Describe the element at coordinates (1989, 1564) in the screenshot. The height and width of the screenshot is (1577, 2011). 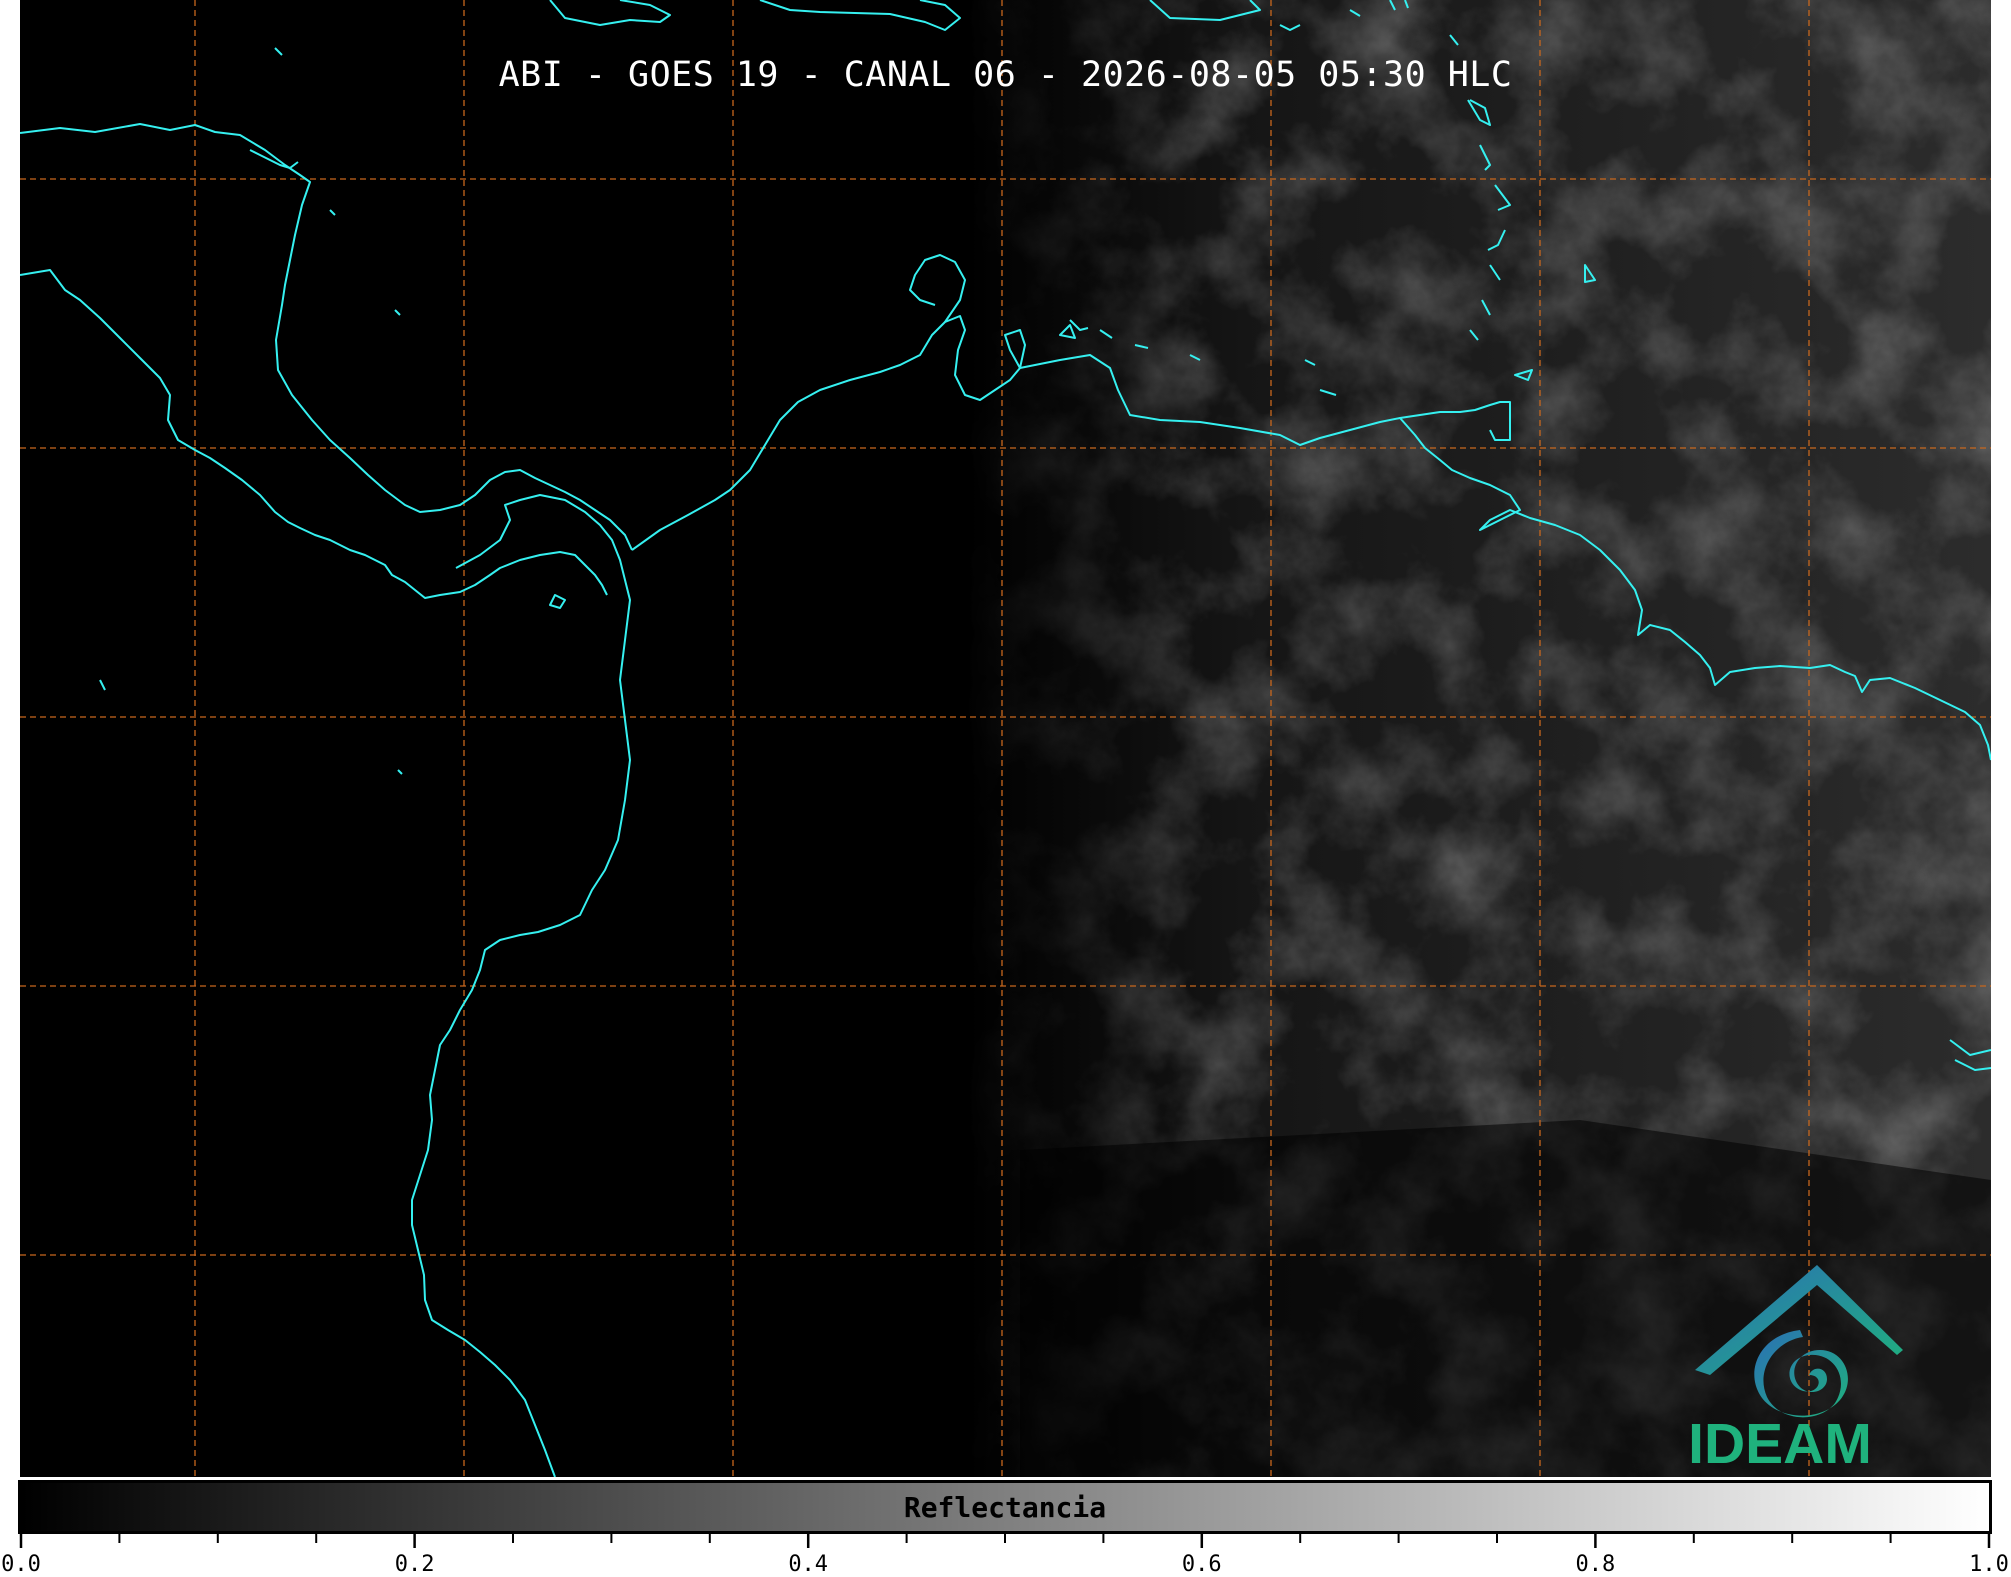
I see `colorbar-tick-label: 1.0` at that location.